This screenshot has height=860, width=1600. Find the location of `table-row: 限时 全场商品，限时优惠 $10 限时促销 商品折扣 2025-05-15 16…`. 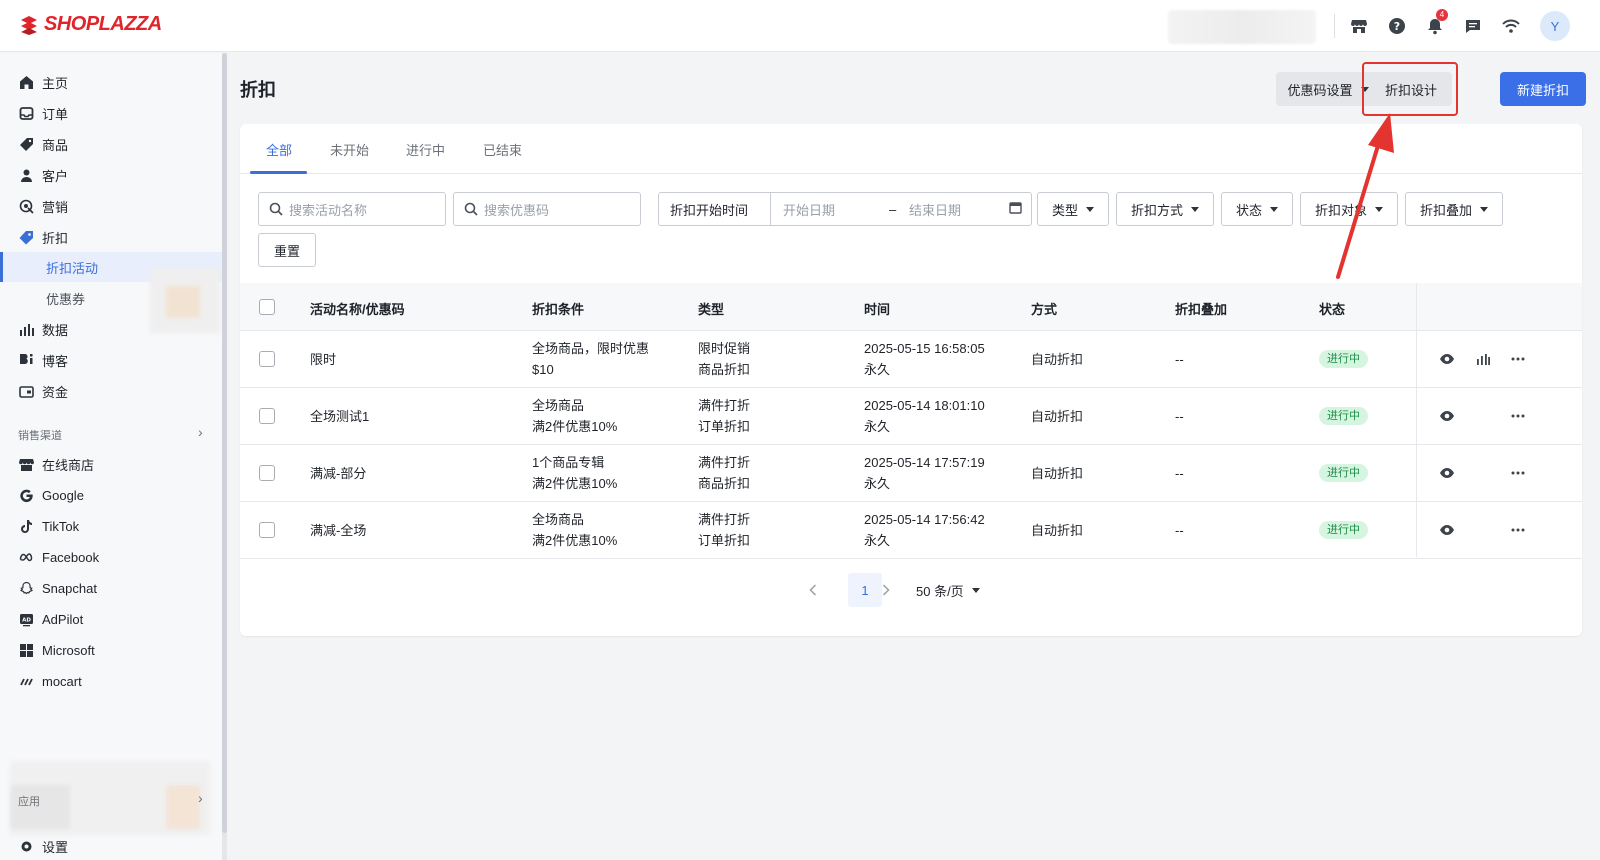

table-row: 限时 全场商品，限时优惠 $10 限时促销 商品折扣 2025-05-15 16… is located at coordinates (911, 359).